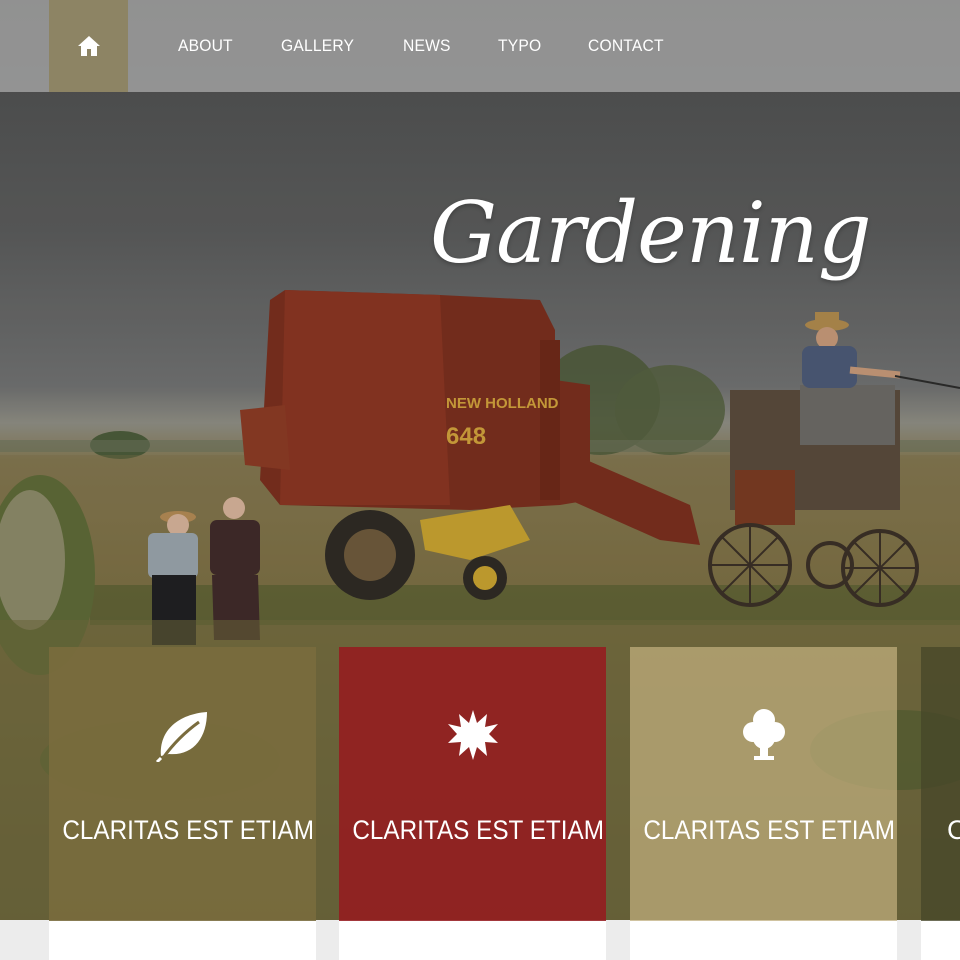 Image resolution: width=960 pixels, height=960 pixels. What do you see at coordinates (763, 784) in the screenshot?
I see `feature-box-3: CLARITAS EST ETIAM` at bounding box center [763, 784].